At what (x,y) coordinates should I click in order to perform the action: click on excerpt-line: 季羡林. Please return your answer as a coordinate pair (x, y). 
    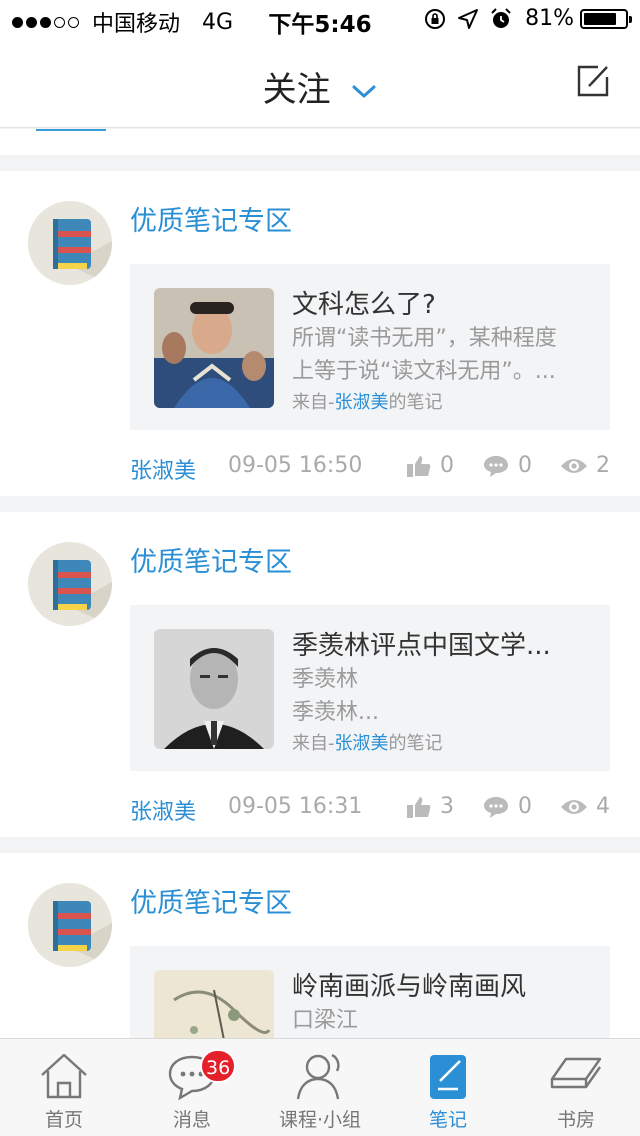
    Looking at the image, I should click on (325, 679).